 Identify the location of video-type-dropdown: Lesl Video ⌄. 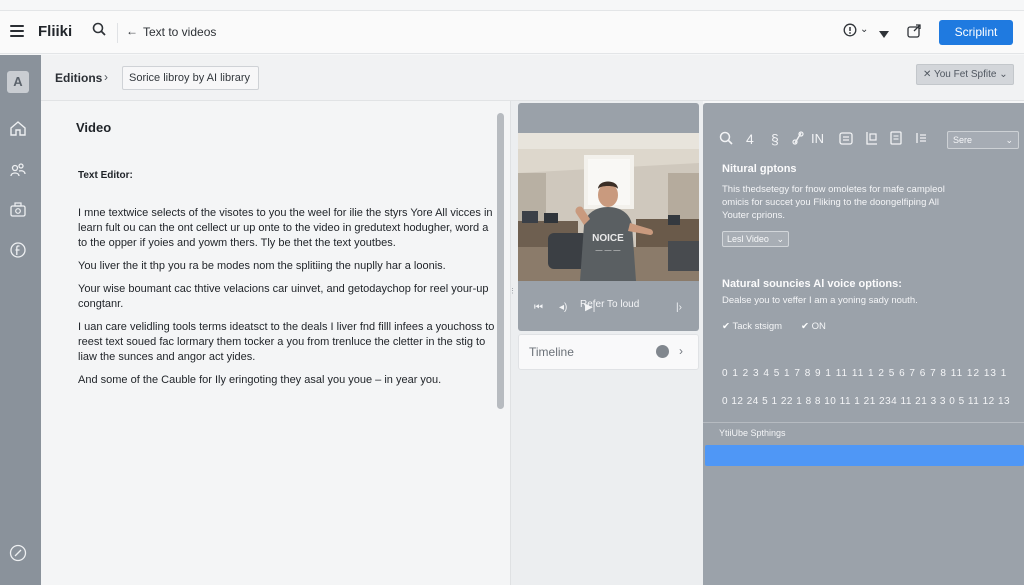
(755, 239).